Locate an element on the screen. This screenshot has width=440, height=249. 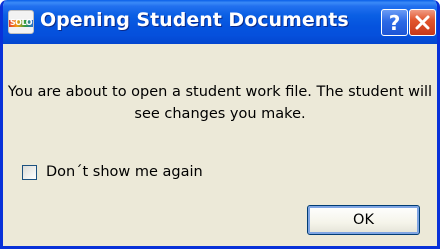
dont-show-again-option: Don´t show me again is located at coordinates (112, 172).